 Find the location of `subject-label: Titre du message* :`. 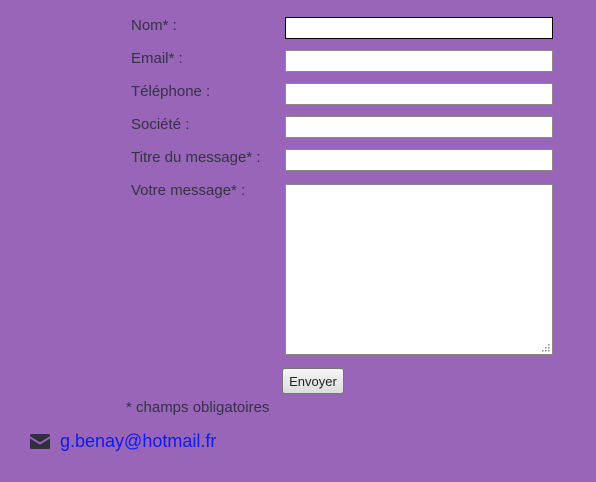

subject-label: Titre du message* : is located at coordinates (196, 157).